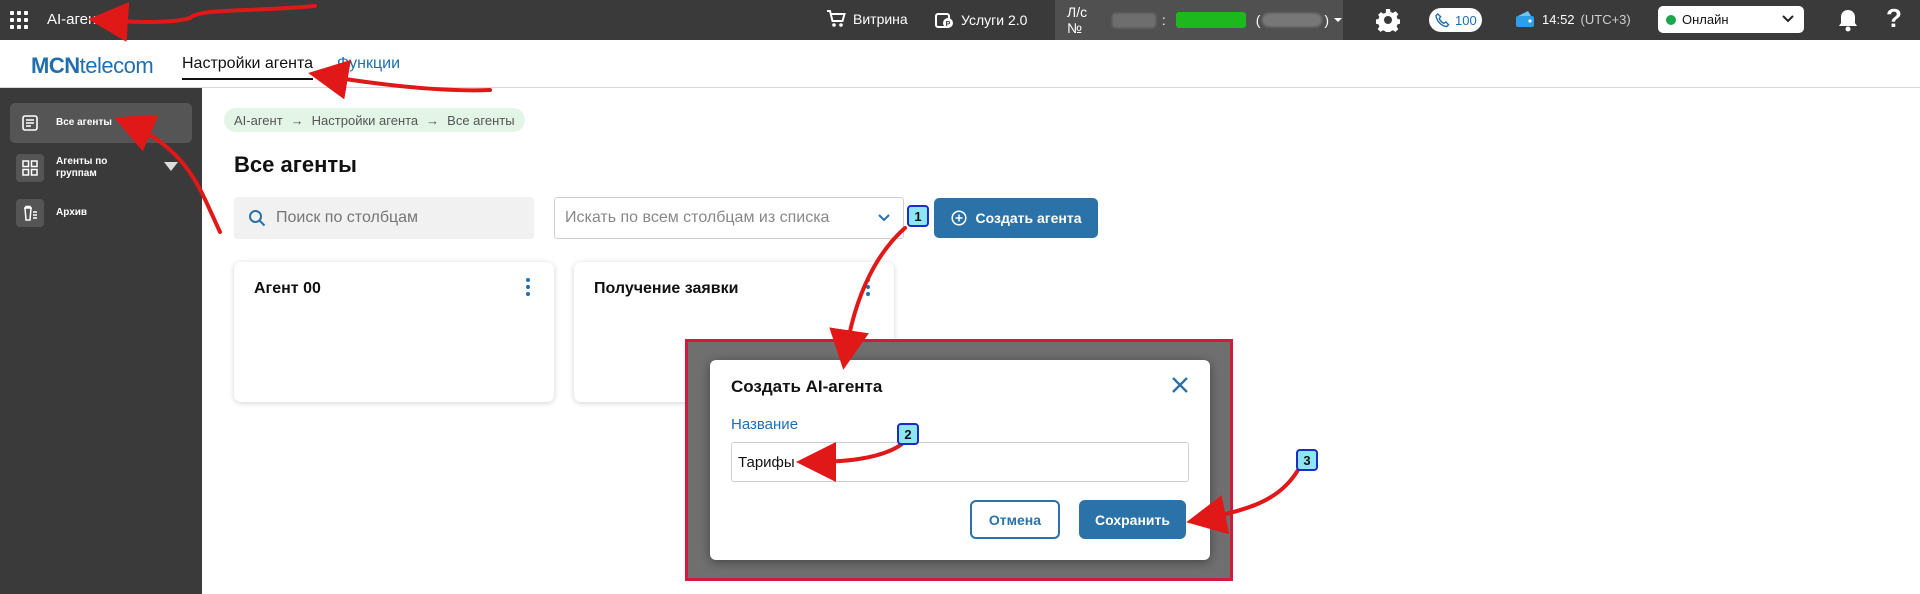  What do you see at coordinates (1388, 20) in the screenshot?
I see `gear-icon` at bounding box center [1388, 20].